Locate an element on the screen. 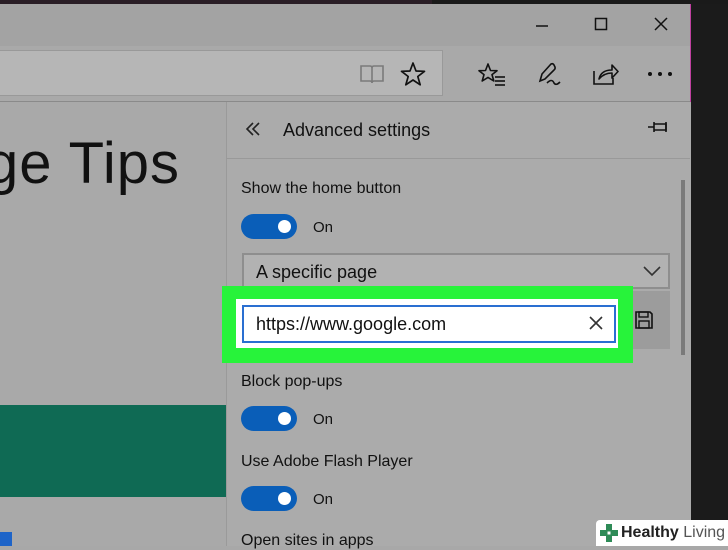 The image size is (728, 550). favorite-button is located at coordinates (413, 74).